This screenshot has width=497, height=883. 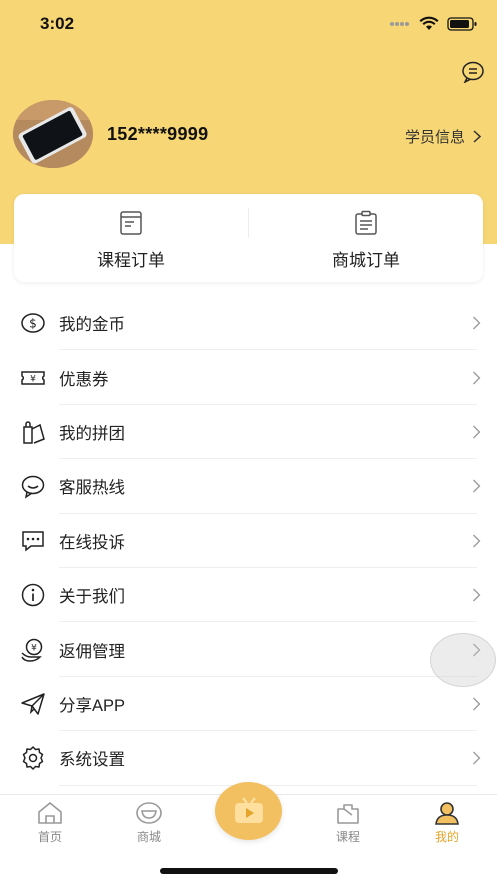 What do you see at coordinates (347, 837) in the screenshot?
I see `tab-label: 课程` at bounding box center [347, 837].